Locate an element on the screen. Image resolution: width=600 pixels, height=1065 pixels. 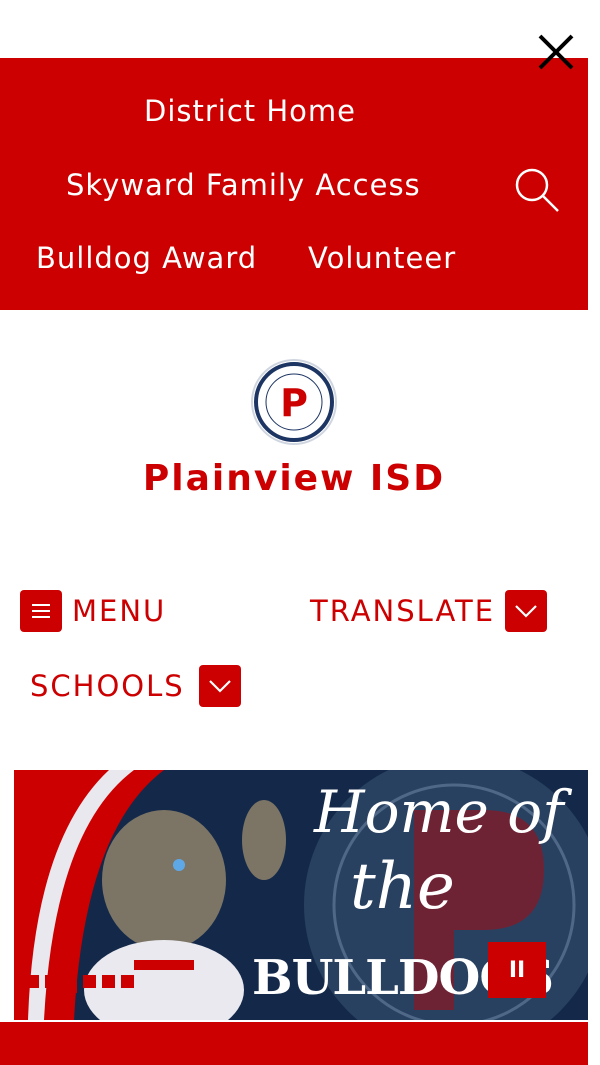
nav-link-bulldog-award: Bulldog Award is located at coordinates (146, 258).